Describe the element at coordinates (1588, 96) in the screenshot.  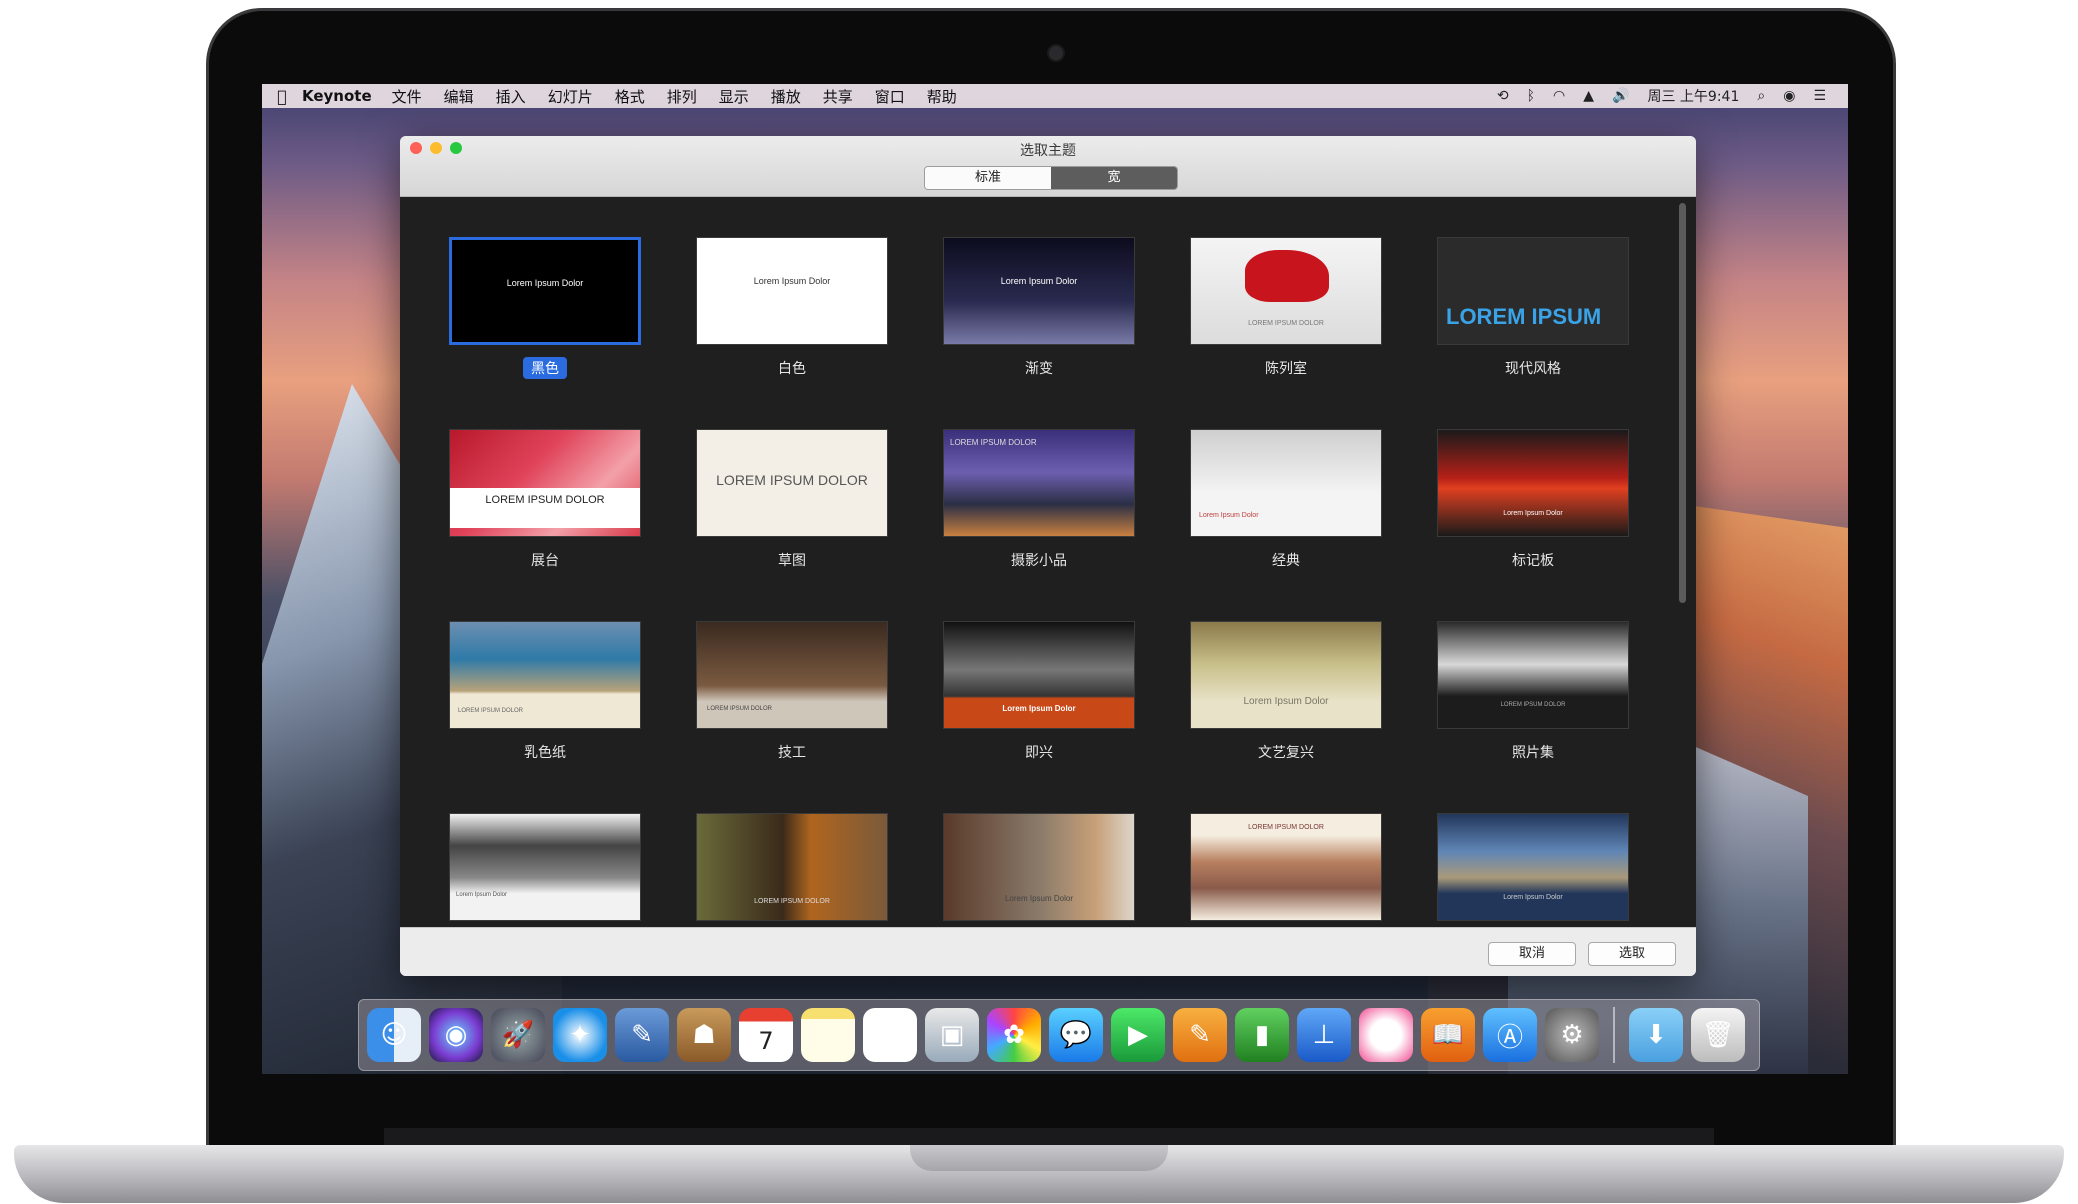
I see `airplay-icon: ▲` at that location.